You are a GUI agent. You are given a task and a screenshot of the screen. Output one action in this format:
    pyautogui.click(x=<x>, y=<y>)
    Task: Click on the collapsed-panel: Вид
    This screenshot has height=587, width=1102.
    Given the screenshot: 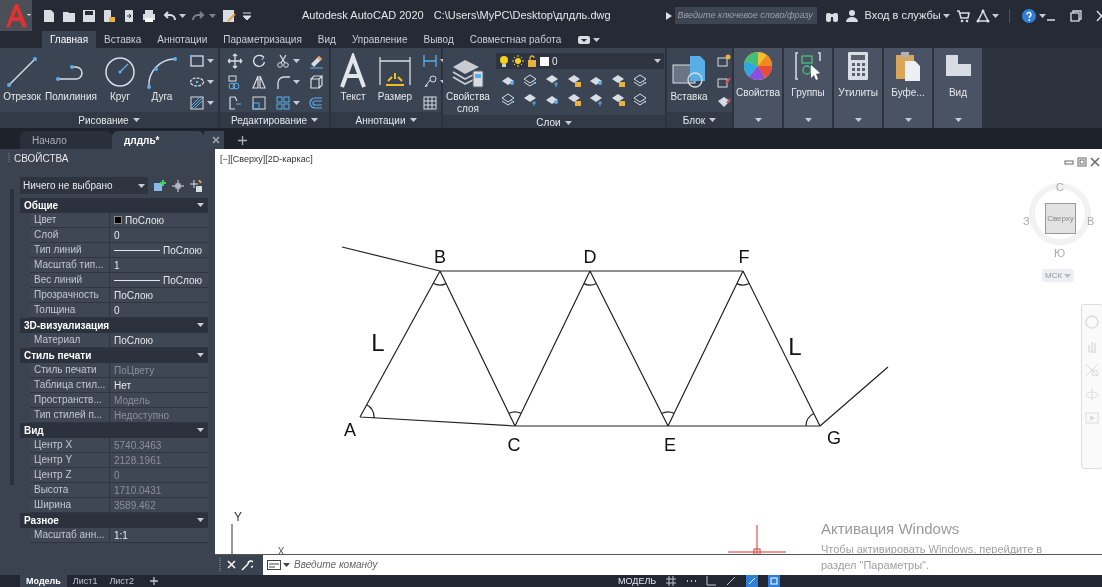 What is the action you would take?
    pyautogui.click(x=958, y=88)
    